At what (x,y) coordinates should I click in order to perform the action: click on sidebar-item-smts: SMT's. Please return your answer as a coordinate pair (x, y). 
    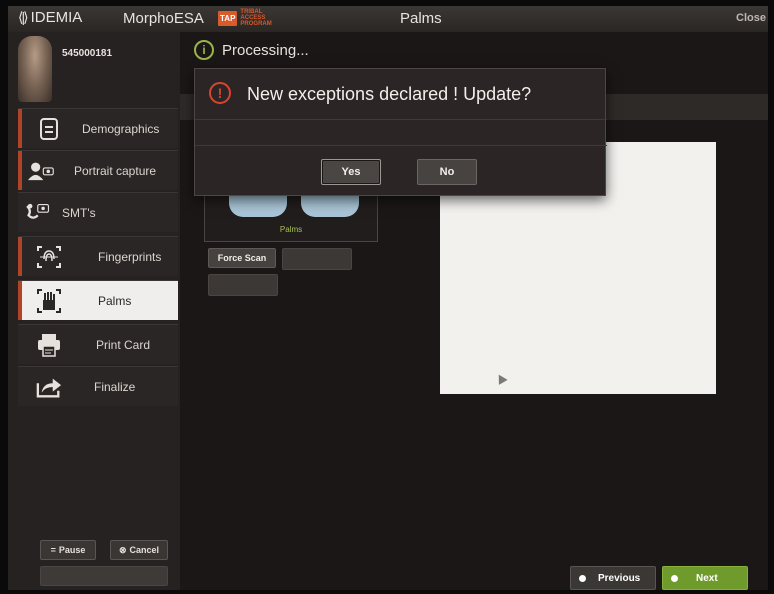
    Looking at the image, I should click on (98, 212).